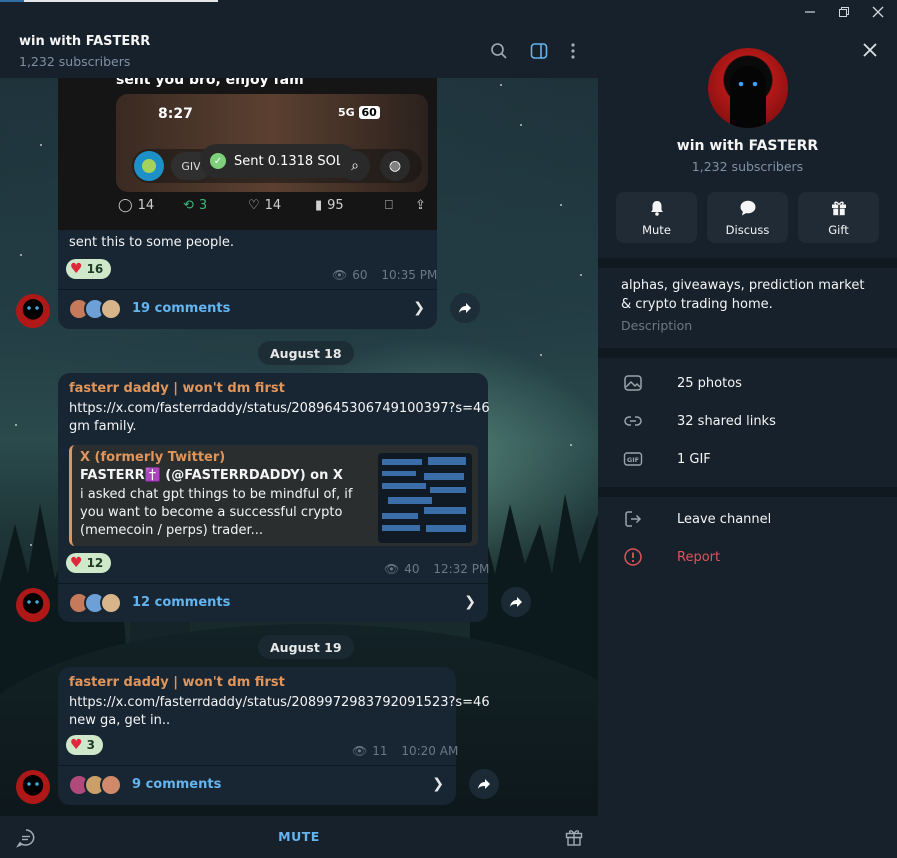 The image size is (897, 858). What do you see at coordinates (747, 459) in the screenshot?
I see `gif-row: GIF 1 GIF` at bounding box center [747, 459].